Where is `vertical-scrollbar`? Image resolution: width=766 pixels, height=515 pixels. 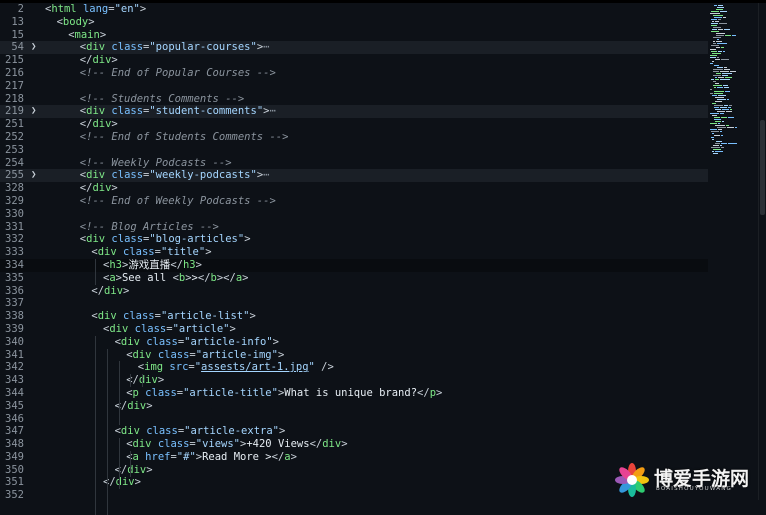
vertical-scrollbar is located at coordinates (762, 251).